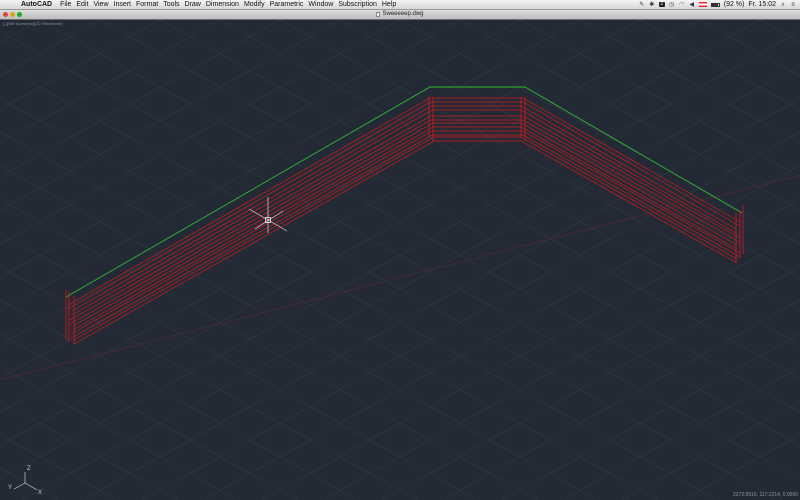  I want to click on menu-modify: Modify, so click(254, 4).